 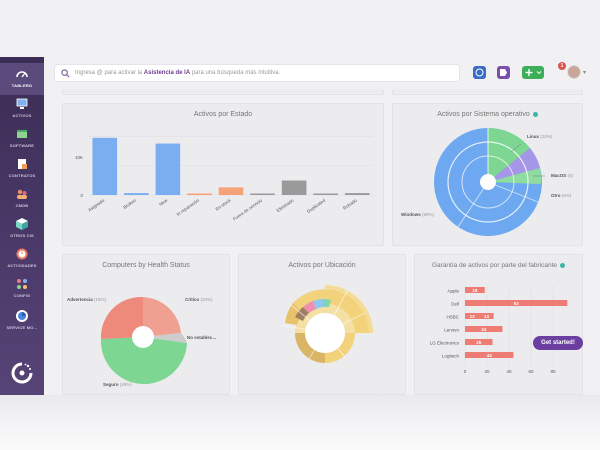 What do you see at coordinates (22, 265) in the screenshot?
I see `sidebar-item-label: ACTIVIDADES` at bounding box center [22, 265].